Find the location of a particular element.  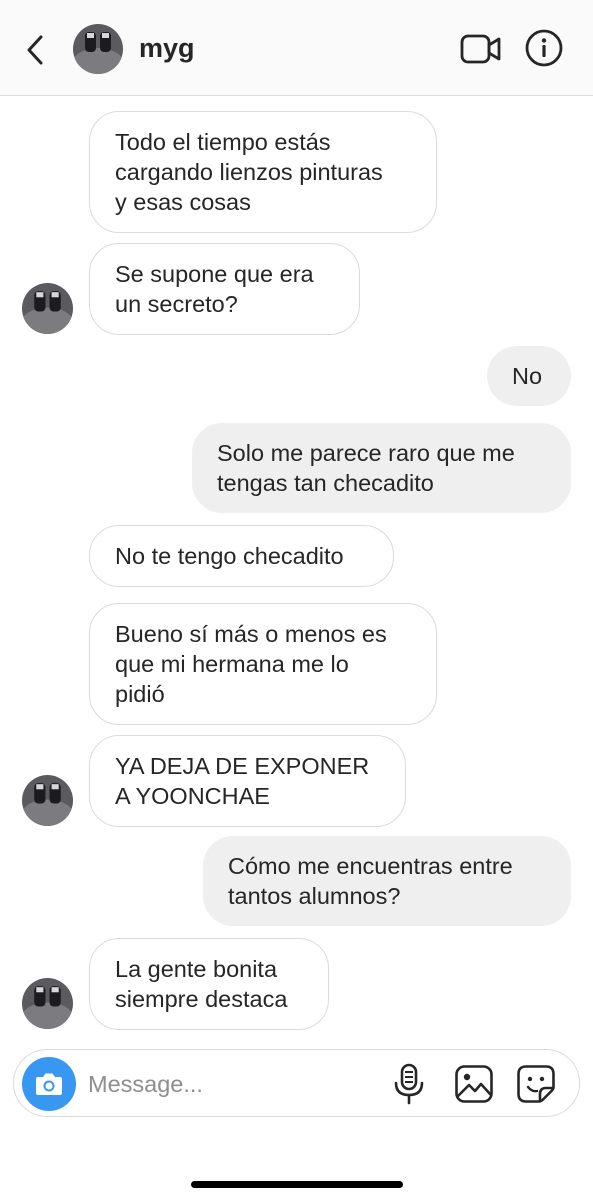

chat-header: myg is located at coordinates (296, 48).